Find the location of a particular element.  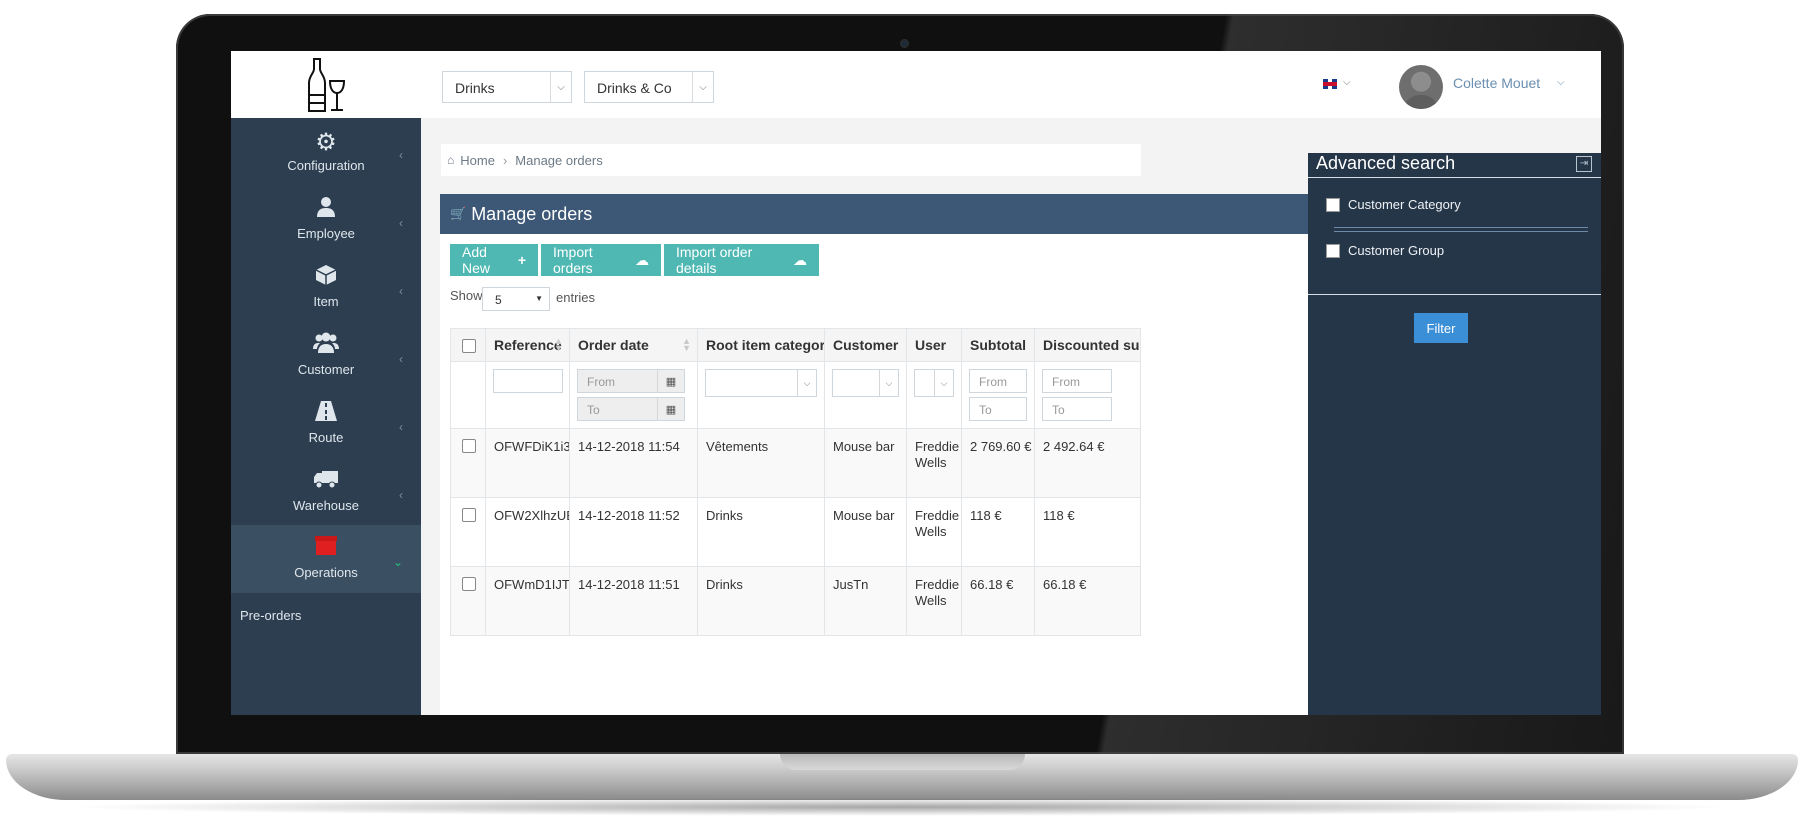

customer-filter-select: ⌵ is located at coordinates (865, 383).